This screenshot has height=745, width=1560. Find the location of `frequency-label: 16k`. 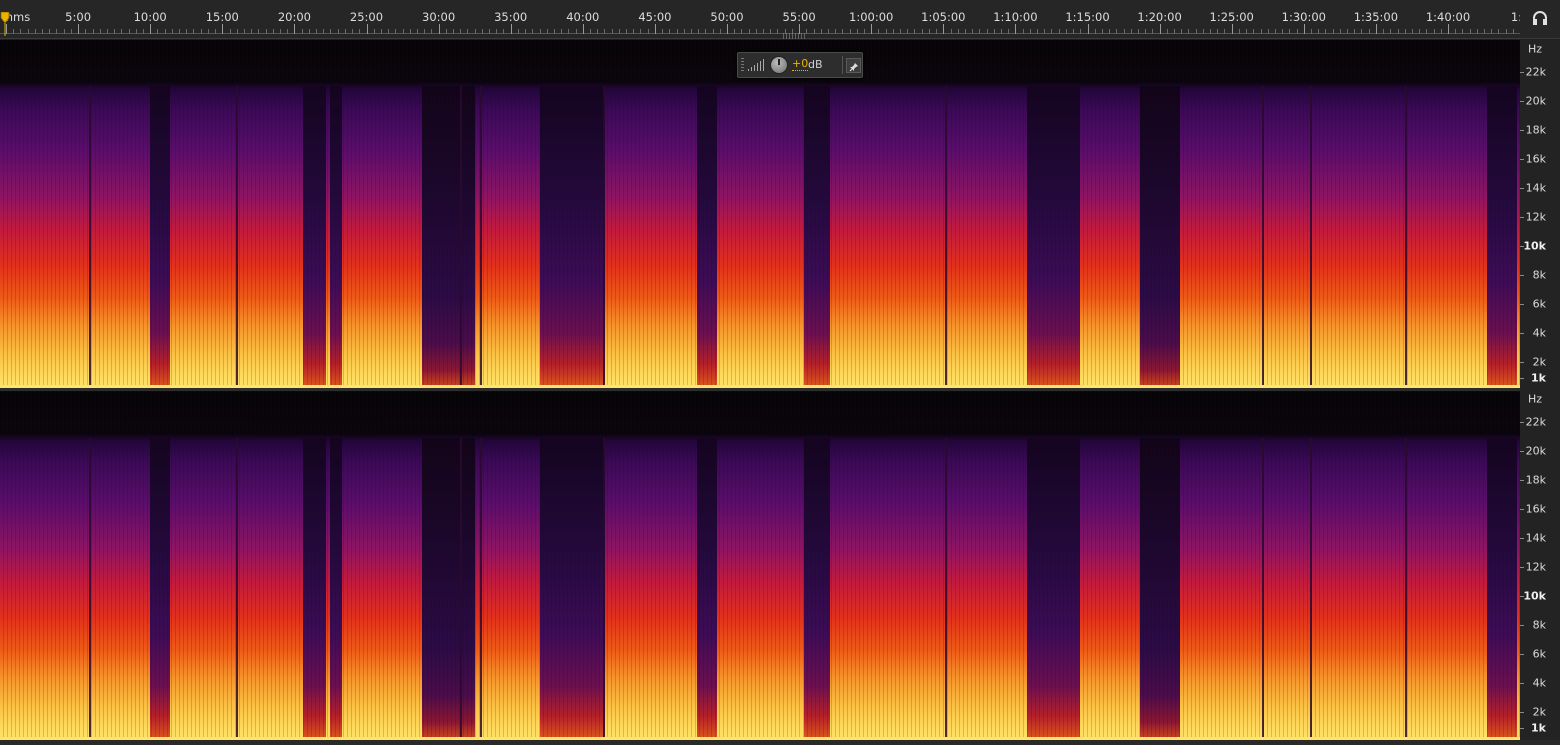

frequency-label: 16k is located at coordinates (1535, 509).